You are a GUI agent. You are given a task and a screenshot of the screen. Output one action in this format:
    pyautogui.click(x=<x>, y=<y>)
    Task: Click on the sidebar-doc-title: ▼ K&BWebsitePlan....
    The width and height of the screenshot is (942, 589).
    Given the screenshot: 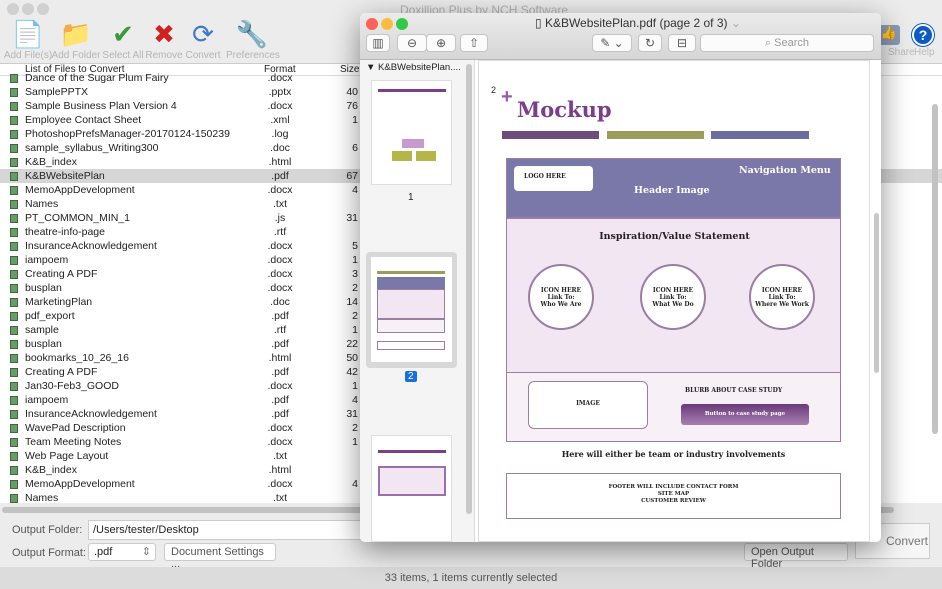 What is the action you would take?
    pyautogui.click(x=413, y=67)
    